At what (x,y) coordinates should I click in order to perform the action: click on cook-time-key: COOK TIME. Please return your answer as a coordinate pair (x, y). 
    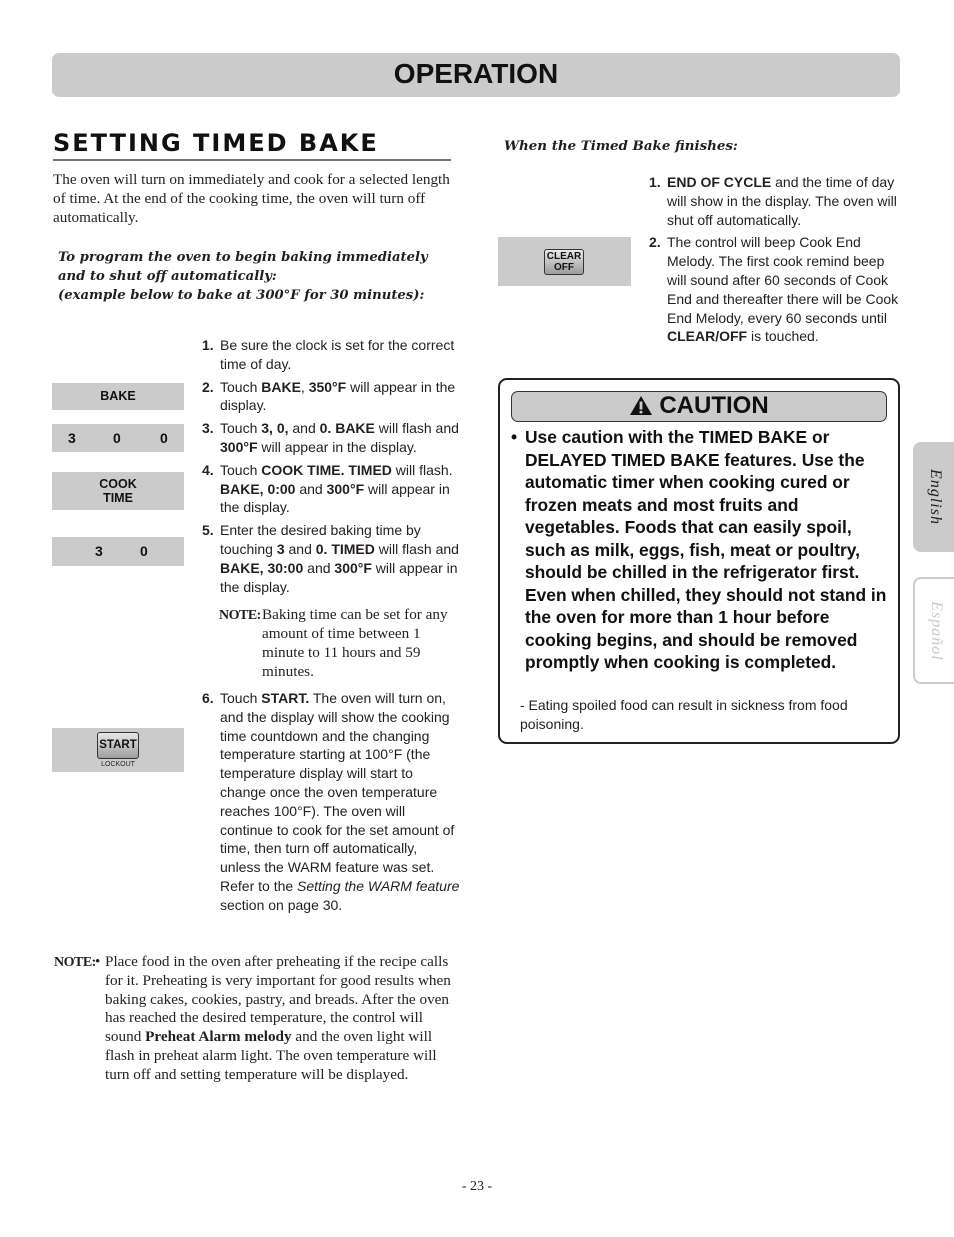
    Looking at the image, I should click on (118, 491).